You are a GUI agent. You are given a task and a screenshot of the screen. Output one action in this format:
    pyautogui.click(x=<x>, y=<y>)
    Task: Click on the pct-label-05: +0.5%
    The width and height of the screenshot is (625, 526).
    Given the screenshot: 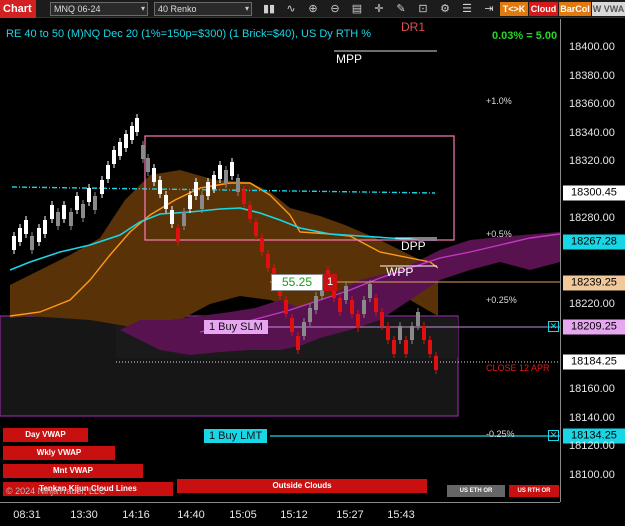 What is the action you would take?
    pyautogui.click(x=499, y=234)
    